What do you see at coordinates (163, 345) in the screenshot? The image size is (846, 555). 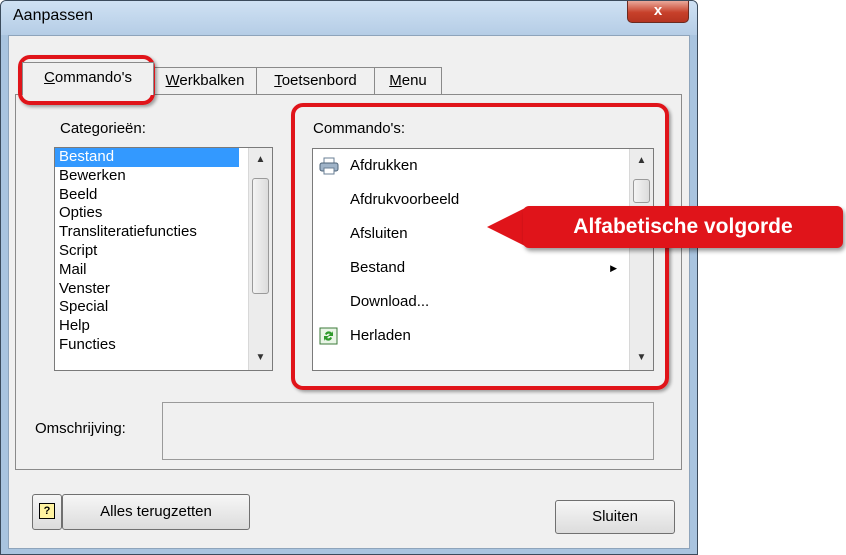 I see `list-item: Functies` at bounding box center [163, 345].